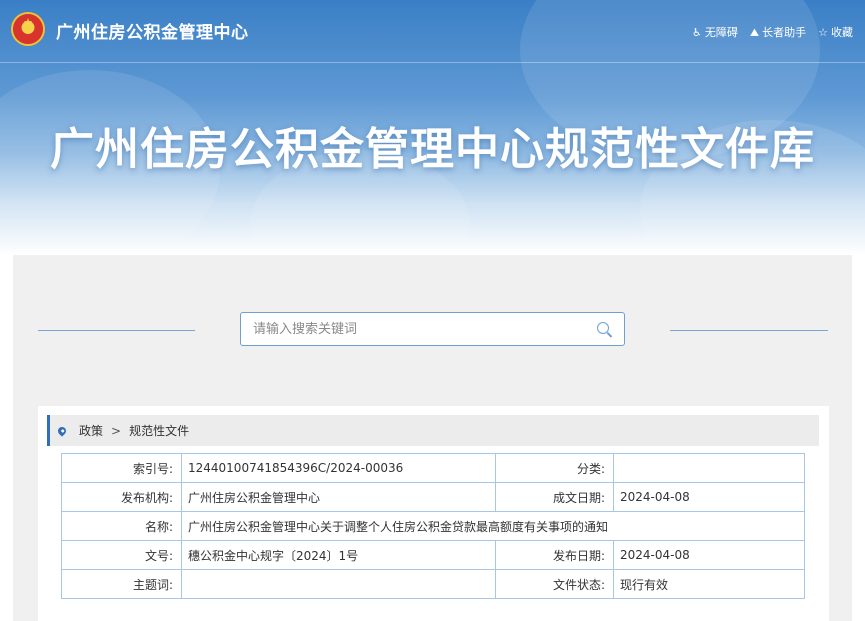 Image resolution: width=865 pixels, height=621 pixels. Describe the element at coordinates (754, 32) in the screenshot. I see `elder-assist-icon: ⛰` at that location.